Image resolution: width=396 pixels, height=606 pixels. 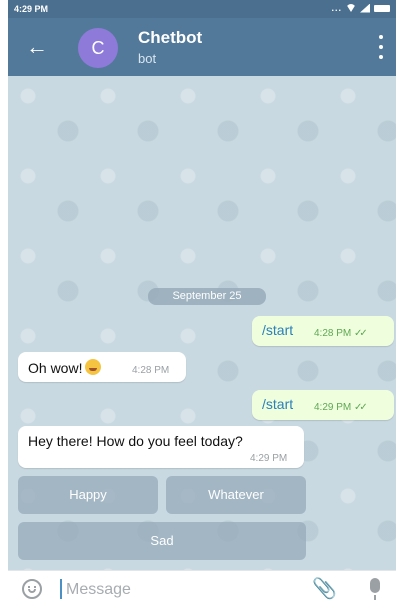 What do you see at coordinates (341, 333) in the screenshot?
I see `message-time: 4:28 PM ✓✓` at bounding box center [341, 333].